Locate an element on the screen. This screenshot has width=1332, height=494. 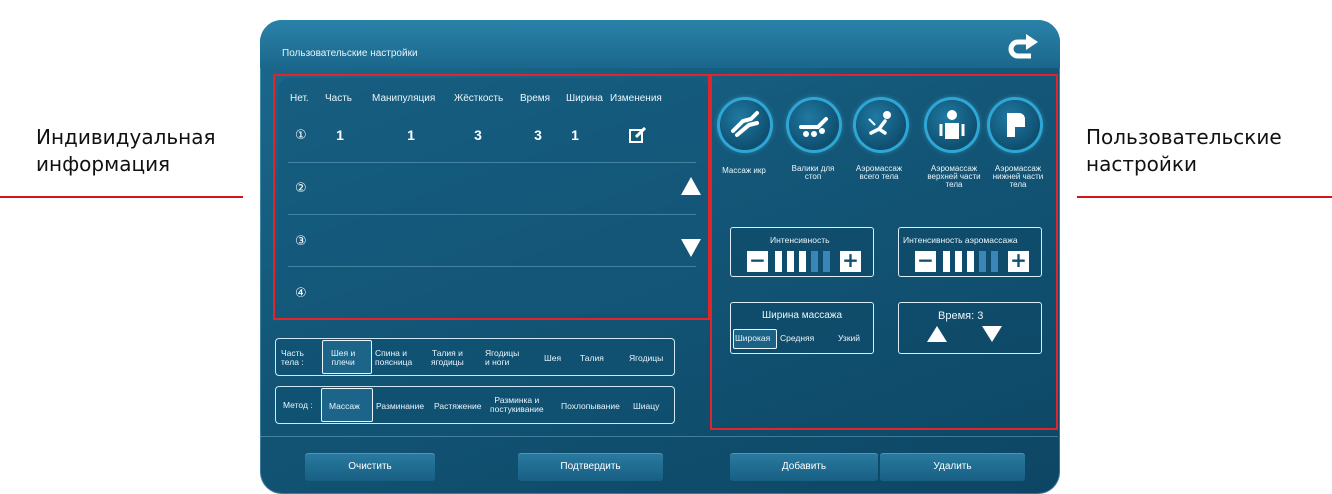
footer-divider is located at coordinates (658, 436).